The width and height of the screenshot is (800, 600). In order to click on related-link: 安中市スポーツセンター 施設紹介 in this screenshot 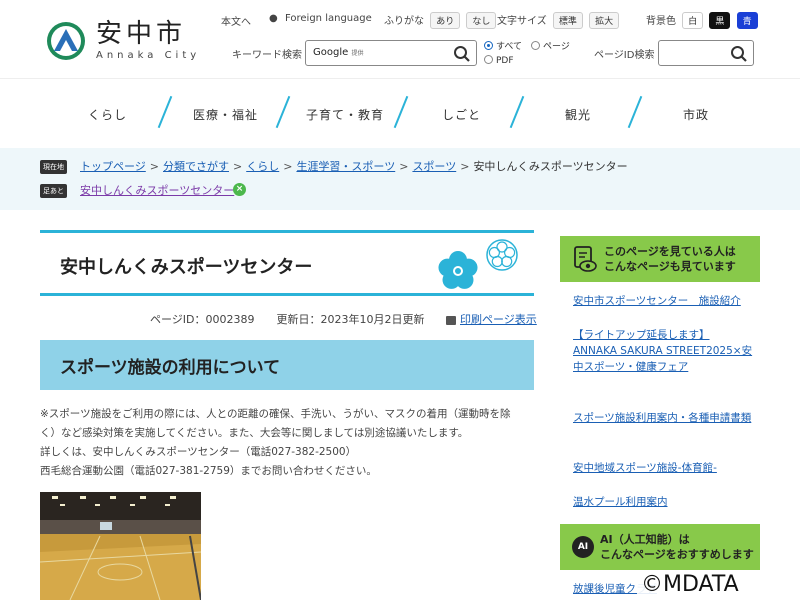, I will do `click(663, 301)`.